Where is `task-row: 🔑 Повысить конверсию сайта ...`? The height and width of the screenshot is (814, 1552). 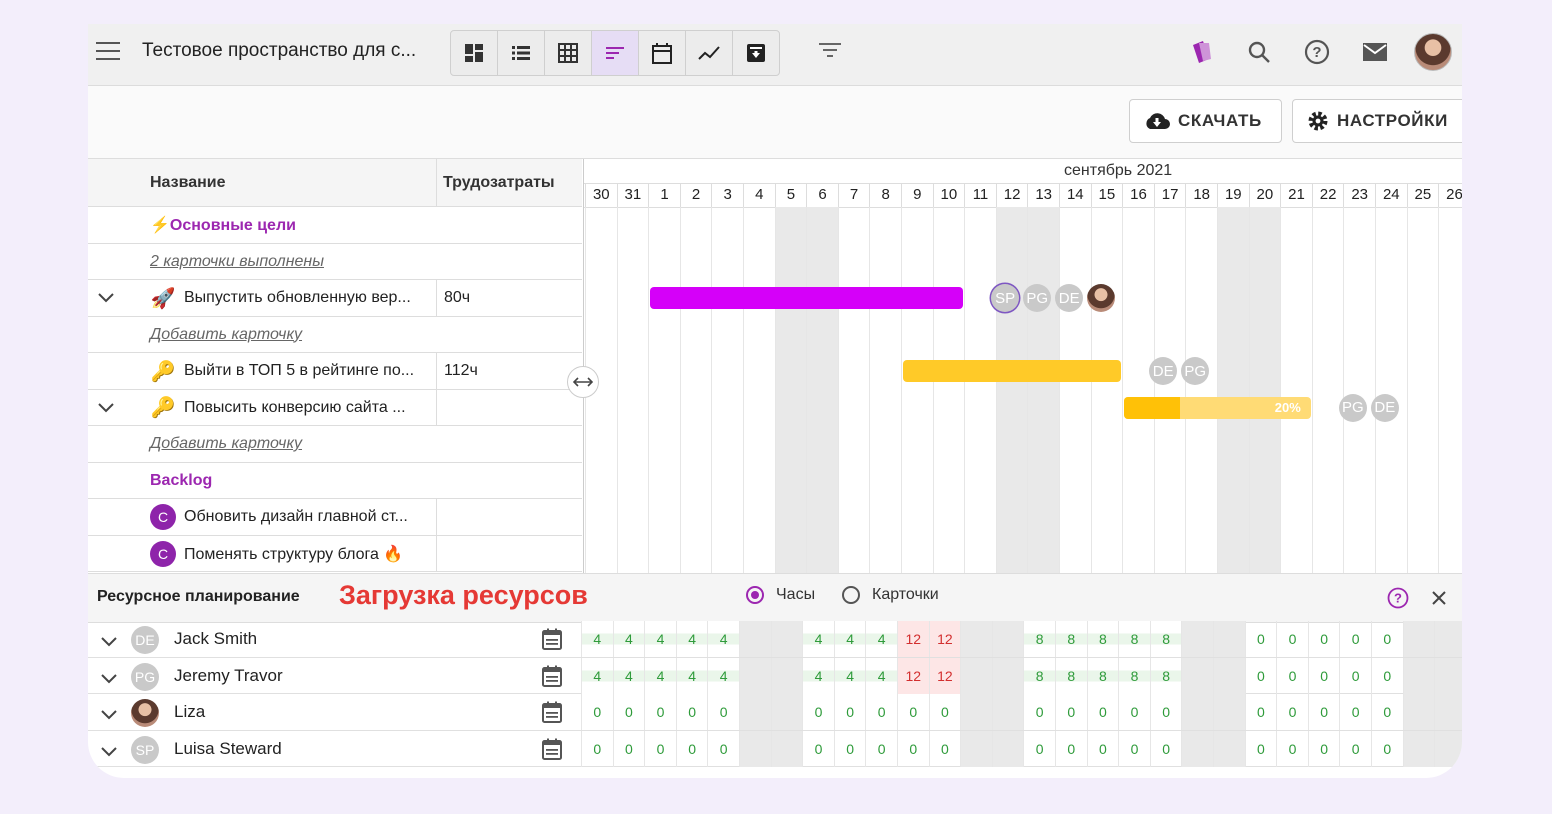 task-row: 🔑 Повысить конверсию сайта ... is located at coordinates (335, 407).